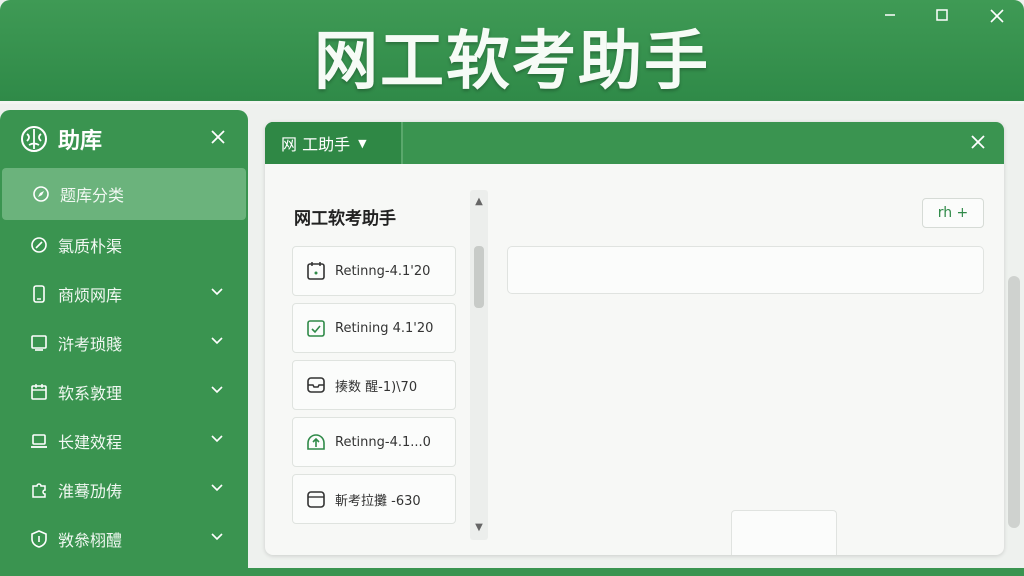 The image size is (1024, 576). Describe the element at coordinates (39, 343) in the screenshot. I see `monitor-icon` at that location.